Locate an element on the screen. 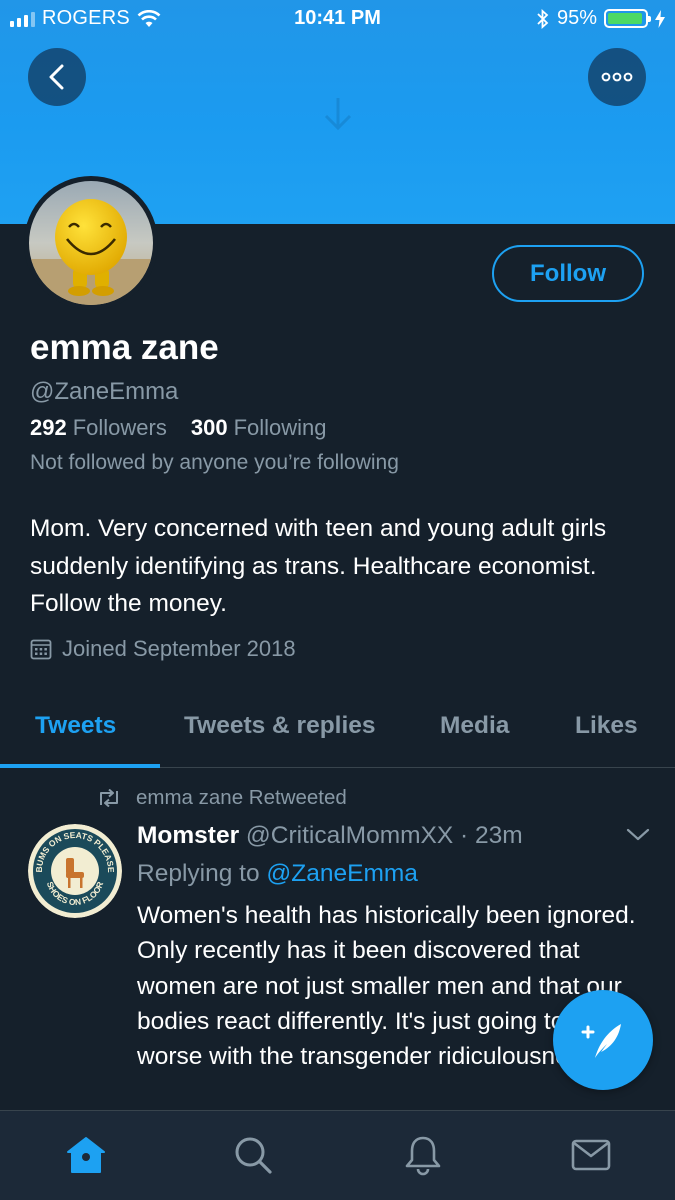  joined-text: Joined September 2018 is located at coordinates (179, 648).